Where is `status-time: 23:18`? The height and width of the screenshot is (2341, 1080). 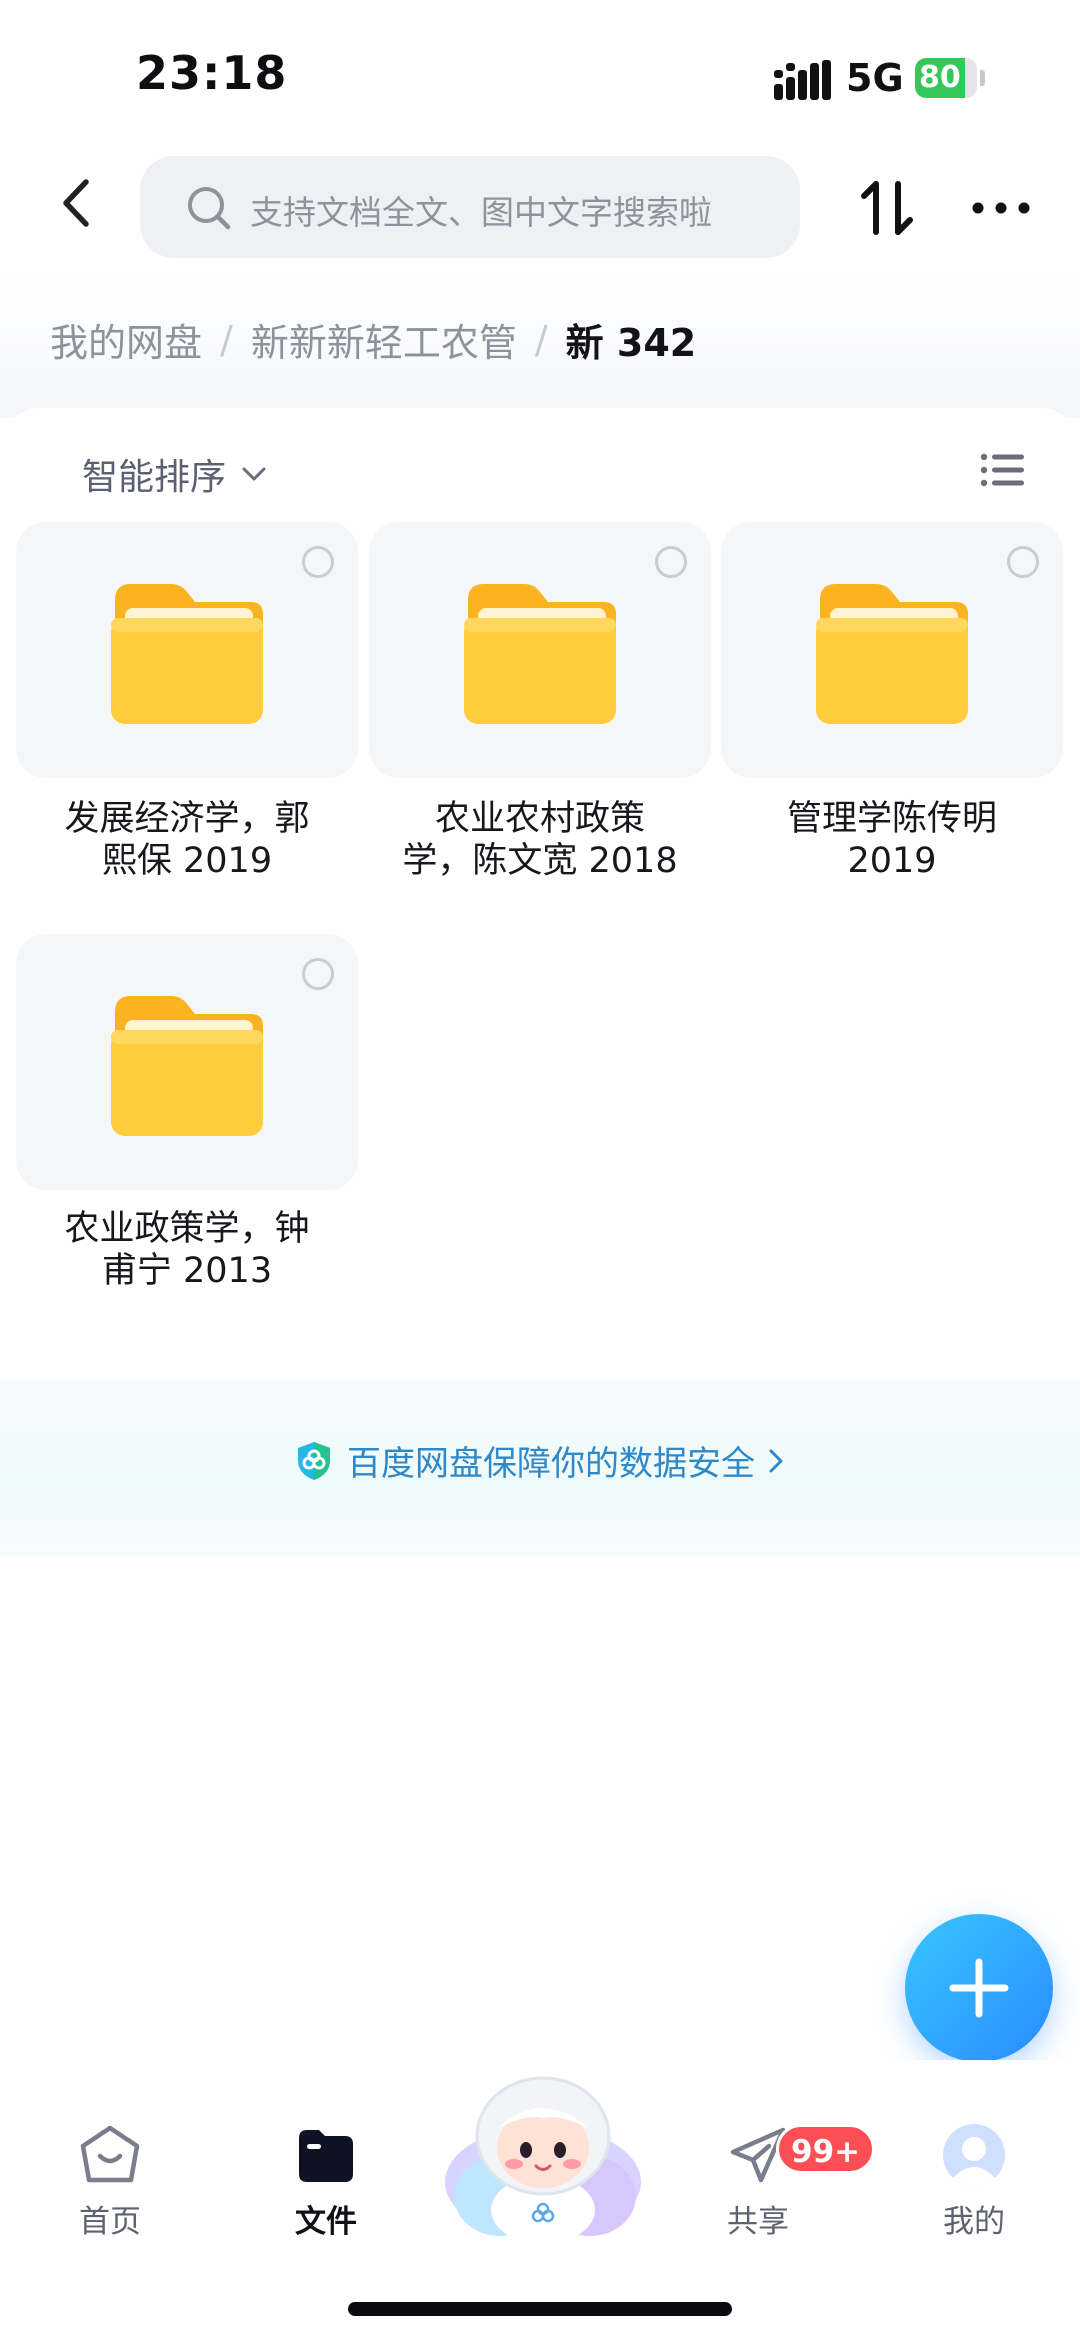
status-time: 23:18 is located at coordinates (212, 73).